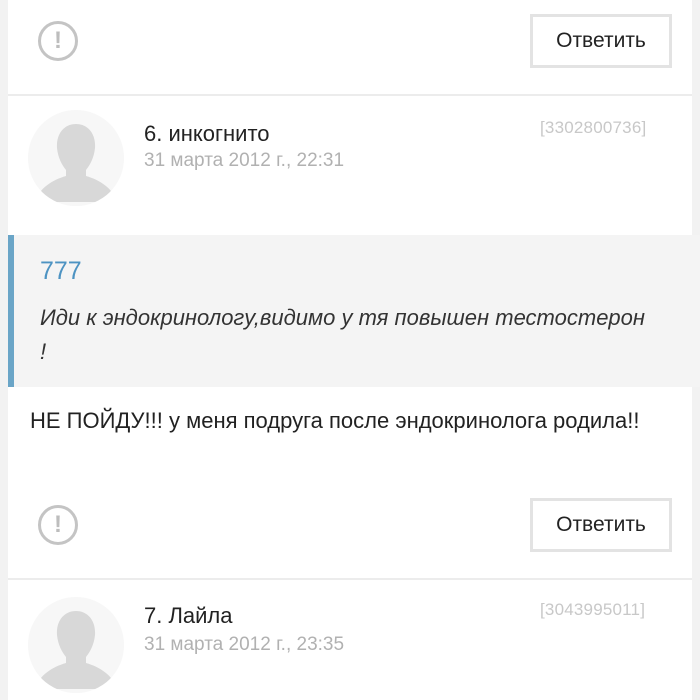 This screenshot has width=700, height=700. What do you see at coordinates (593, 128) in the screenshot?
I see `comment-id: [3302800736]` at bounding box center [593, 128].